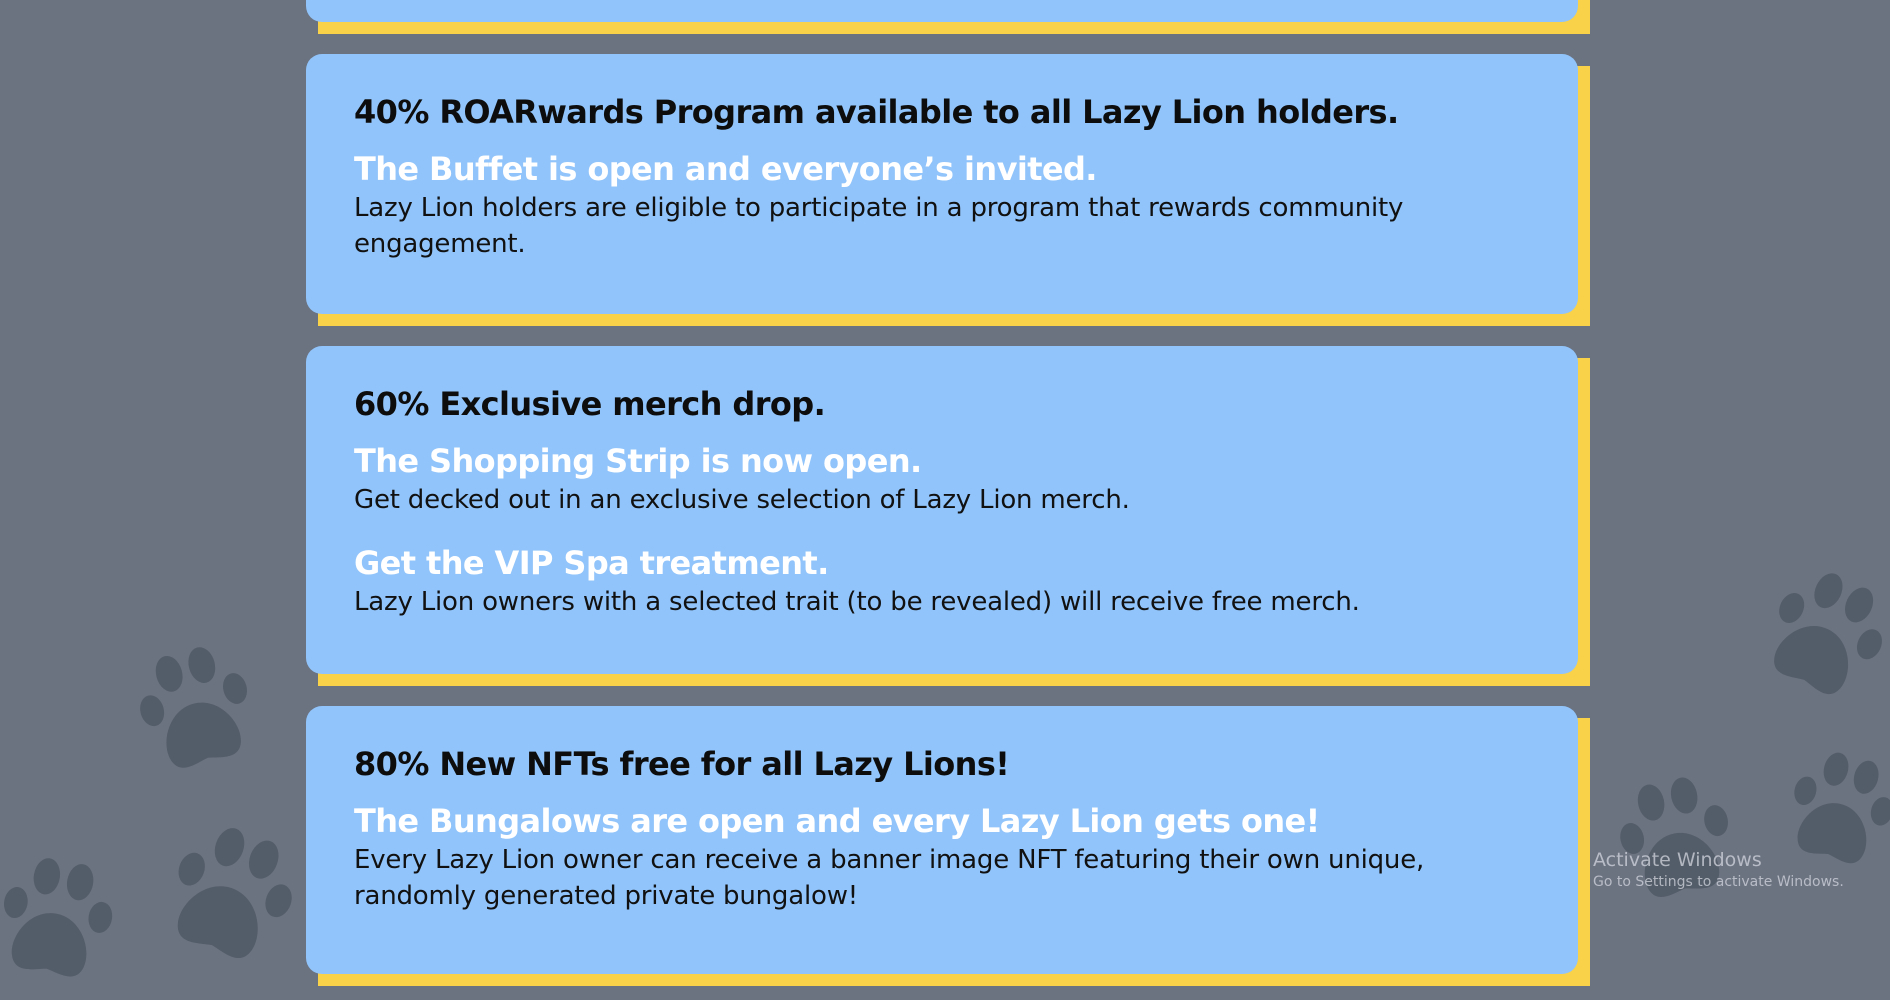 This screenshot has width=1890, height=1000. I want to click on roadmap-card-partial, so click(948, 17).